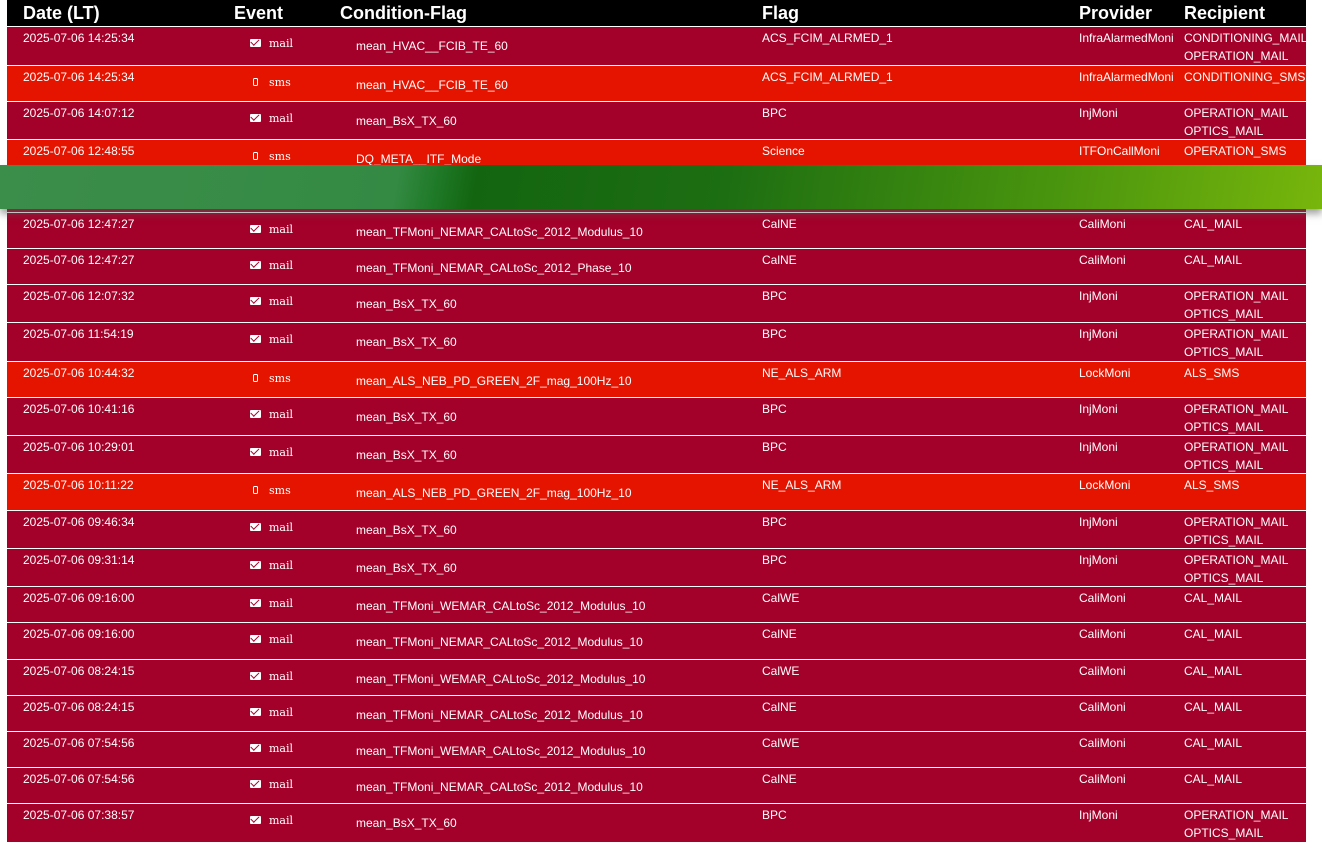  What do you see at coordinates (78, 334) in the screenshot?
I see `row-date: 2025-07-06 11:54:19` at bounding box center [78, 334].